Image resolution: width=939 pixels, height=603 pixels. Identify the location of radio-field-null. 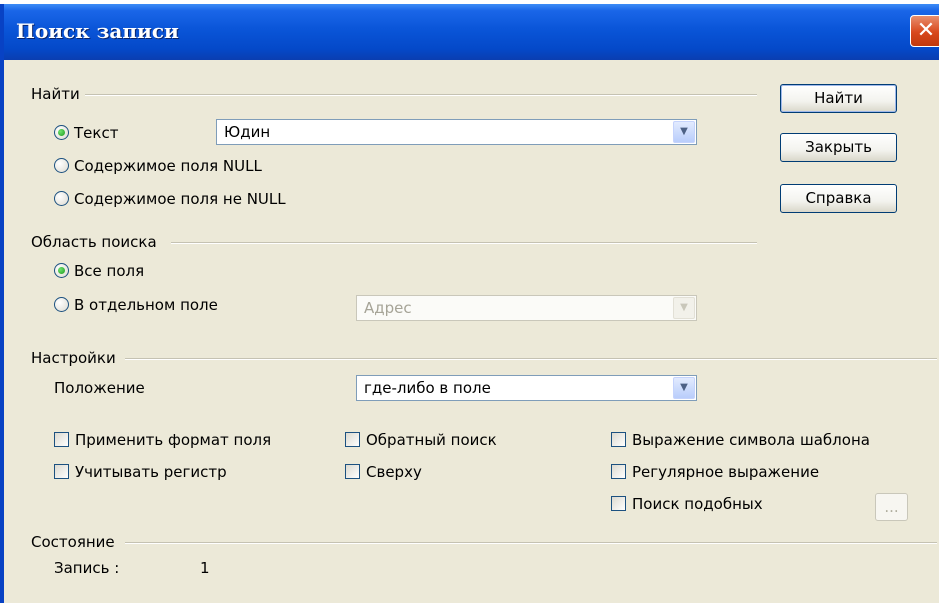
(61, 165).